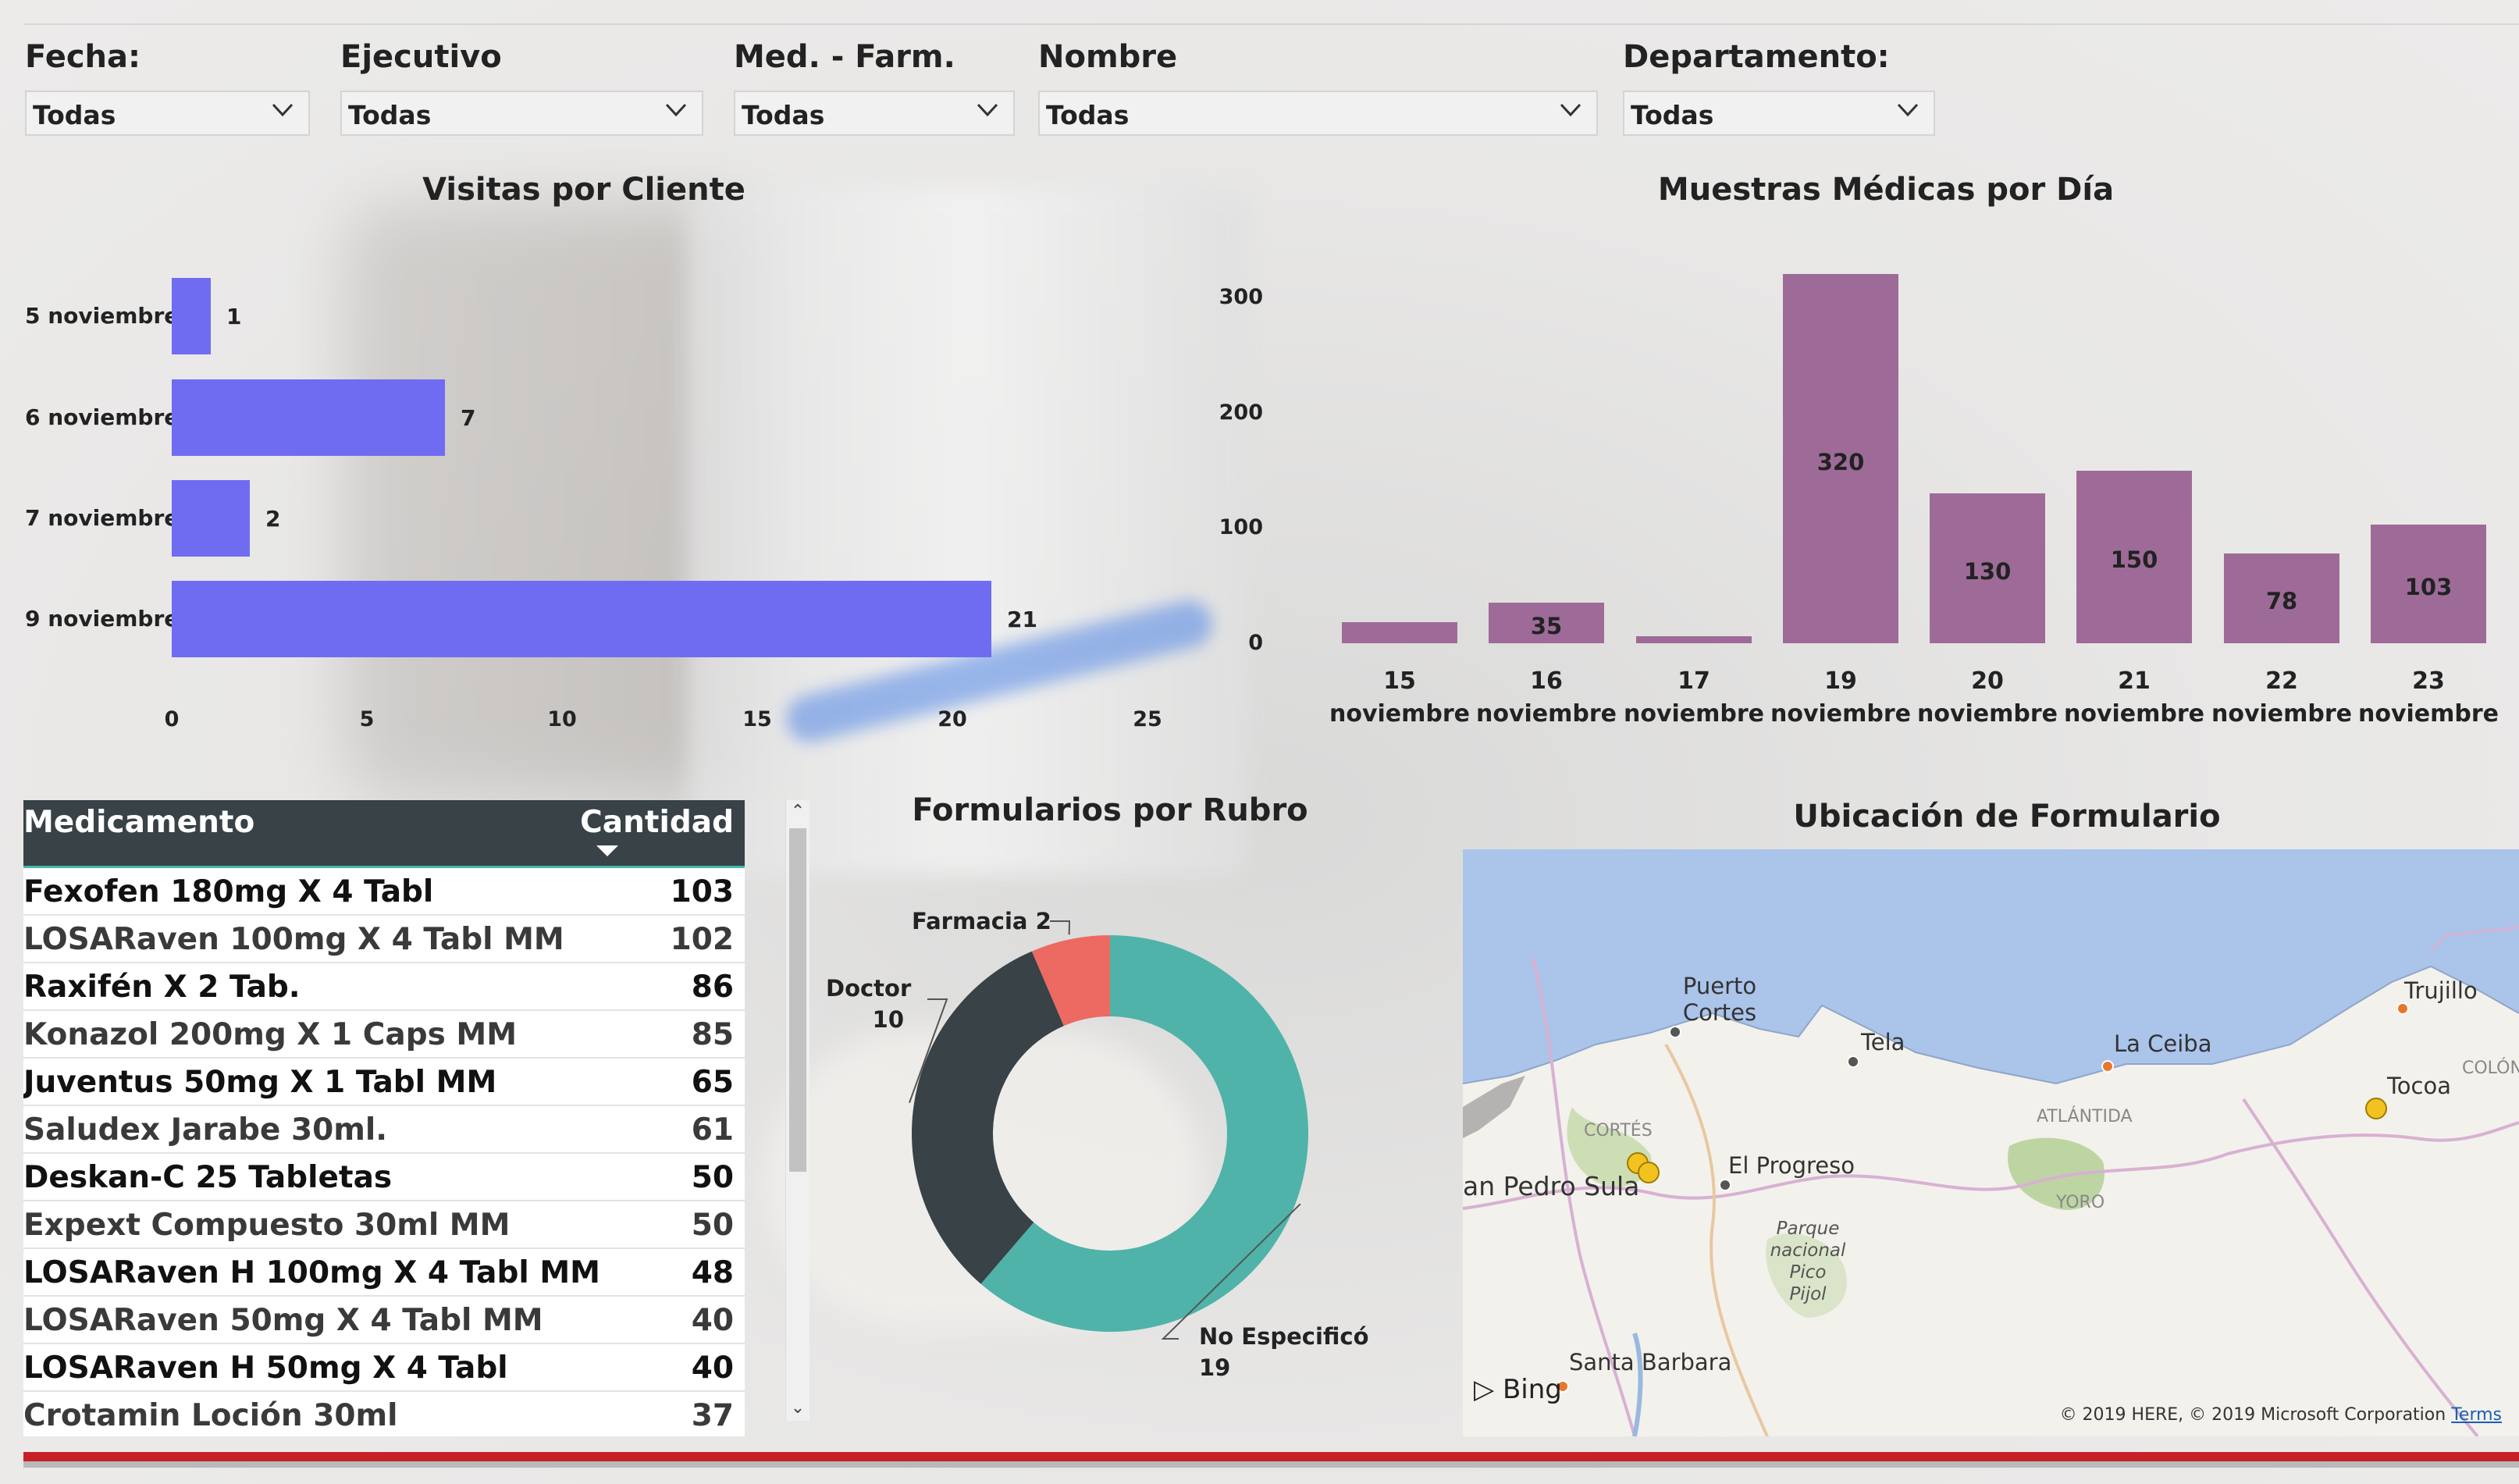 Image resolution: width=2519 pixels, height=1484 pixels. Describe the element at coordinates (311, 1272) in the screenshot. I see `cell-medicamento: LOSARaven H 100mg X 4 Tabl MM` at that location.